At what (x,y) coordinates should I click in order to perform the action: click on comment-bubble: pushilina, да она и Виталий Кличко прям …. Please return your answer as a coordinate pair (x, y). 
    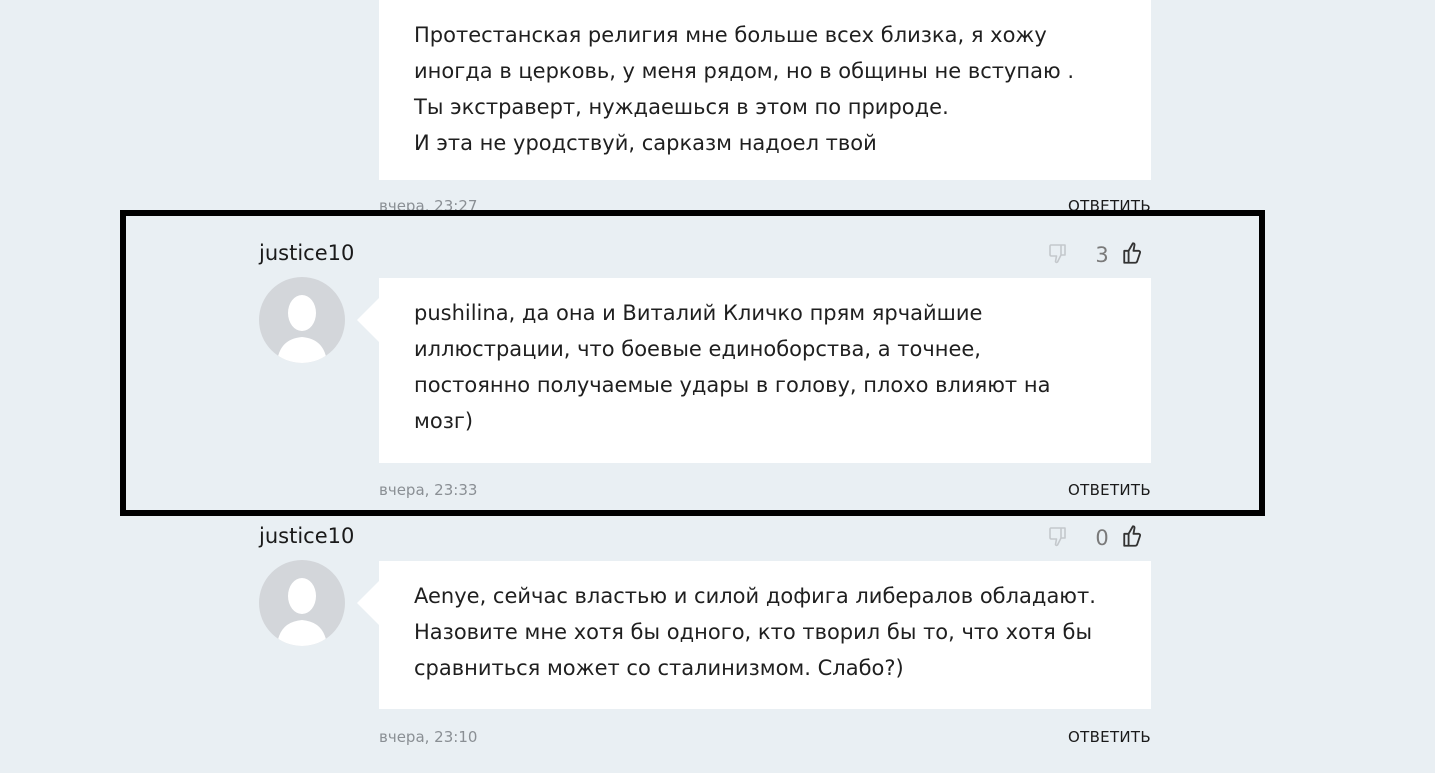
    Looking at the image, I should click on (754, 370).